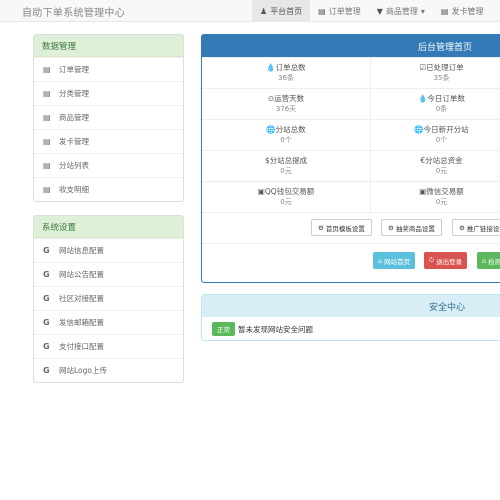 The image size is (500, 500). What do you see at coordinates (108, 69) in the screenshot?
I see `sidebar-item-orders: ▤ 订单管理` at bounding box center [108, 69].